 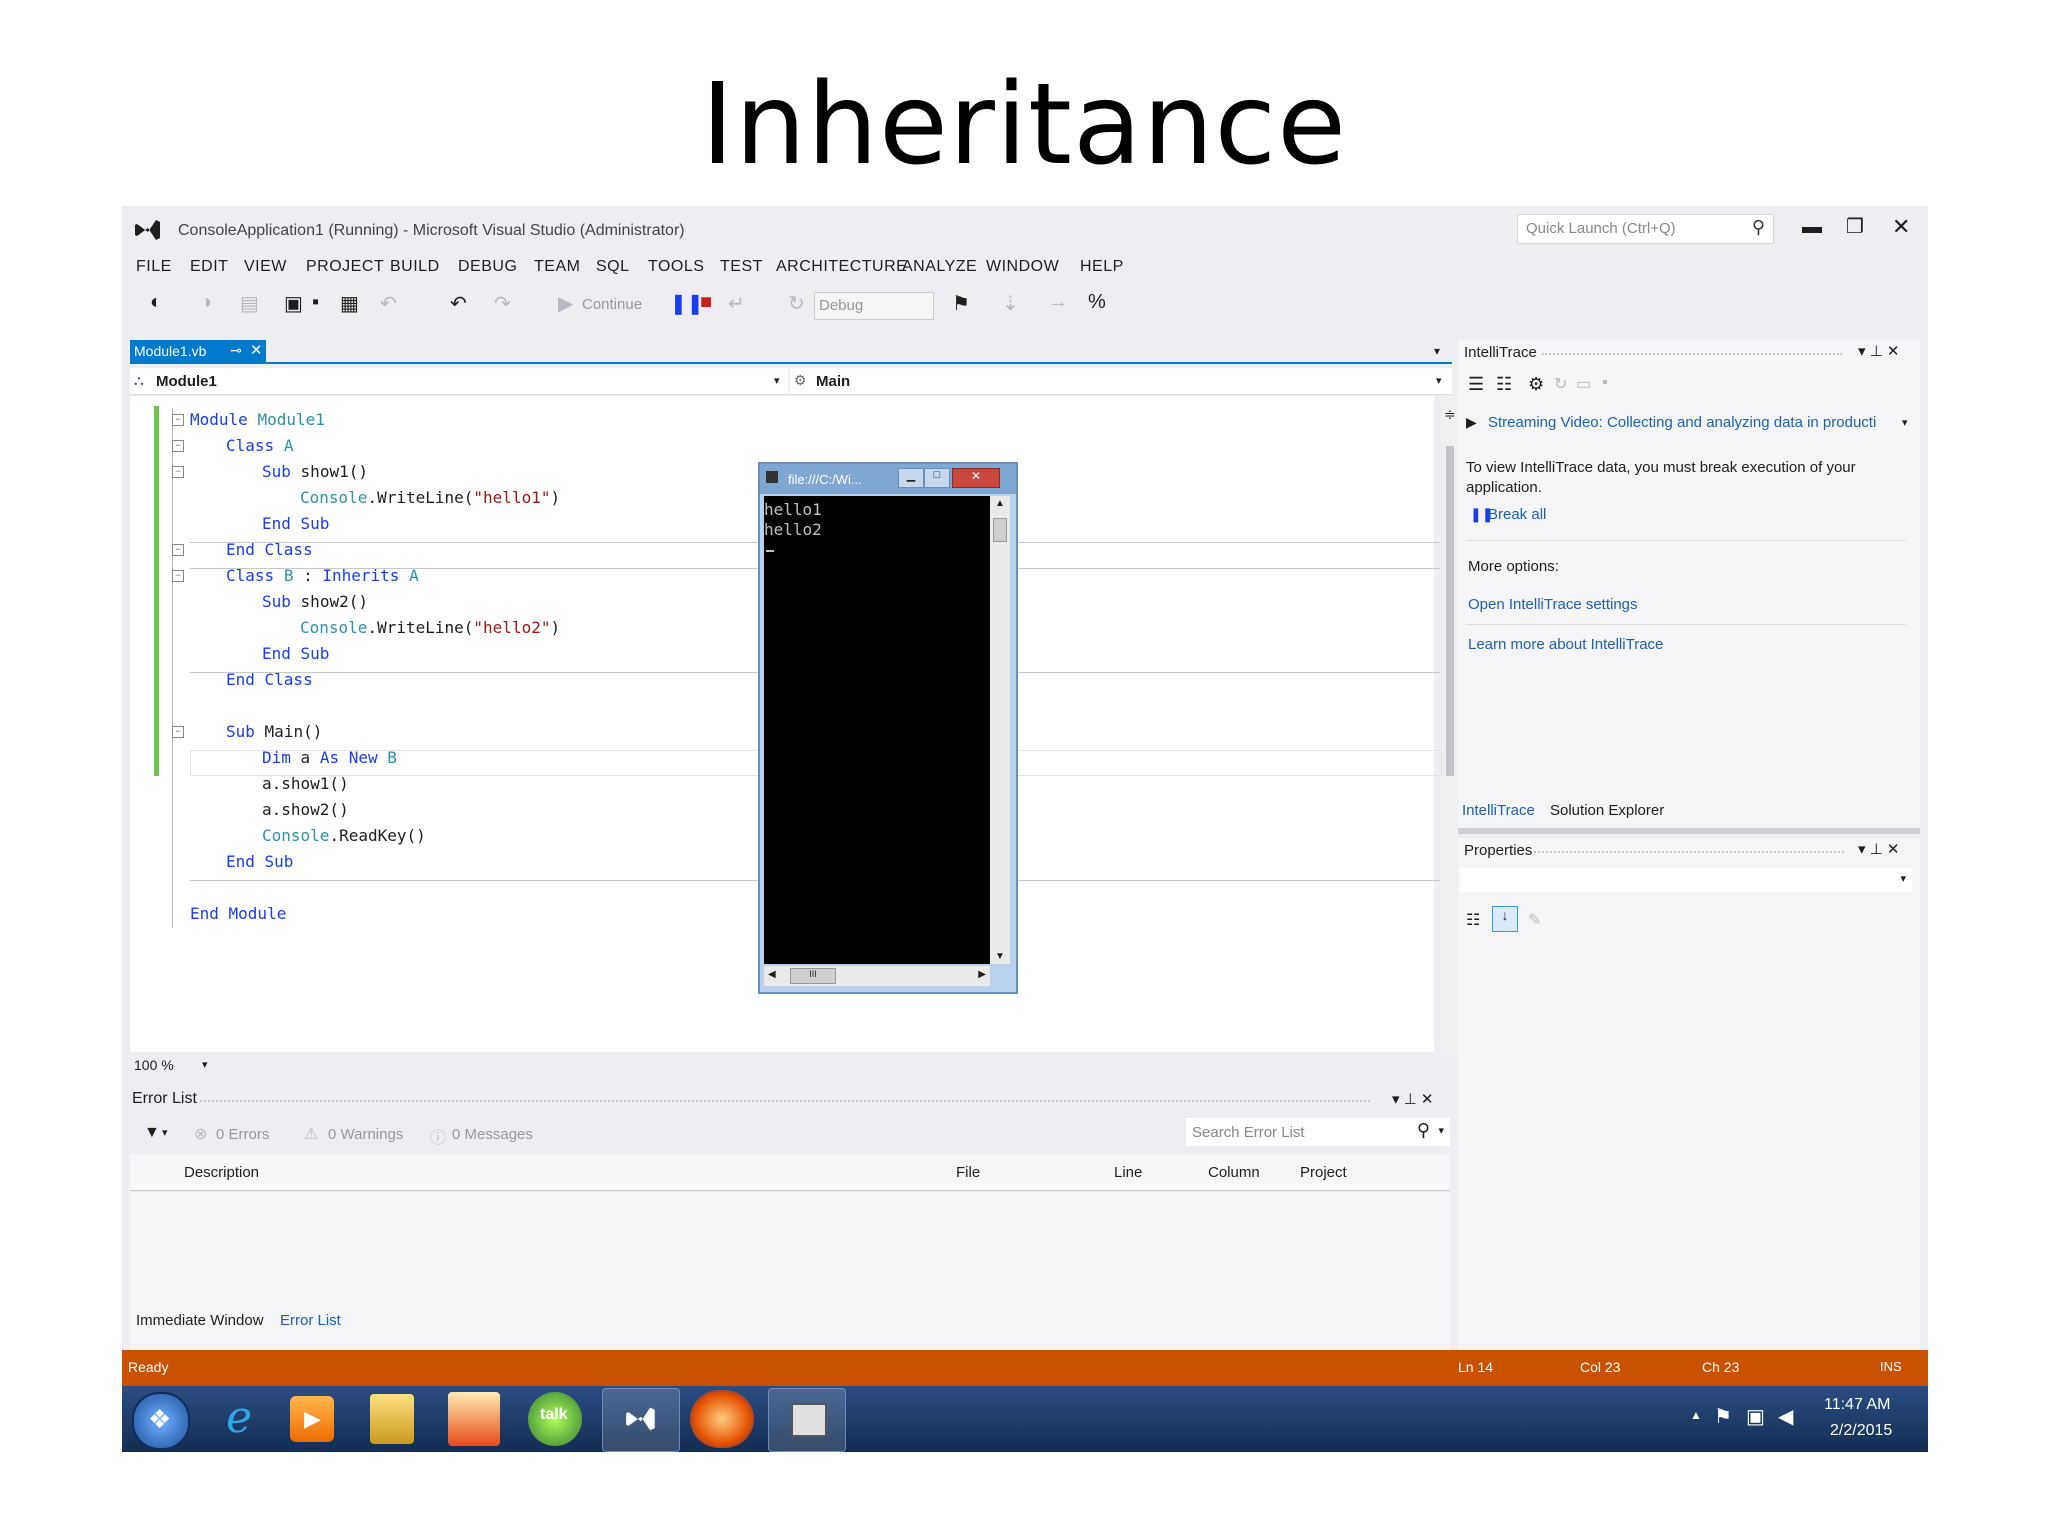 What do you see at coordinates (221, 1172) in the screenshot?
I see `column-description: Description` at bounding box center [221, 1172].